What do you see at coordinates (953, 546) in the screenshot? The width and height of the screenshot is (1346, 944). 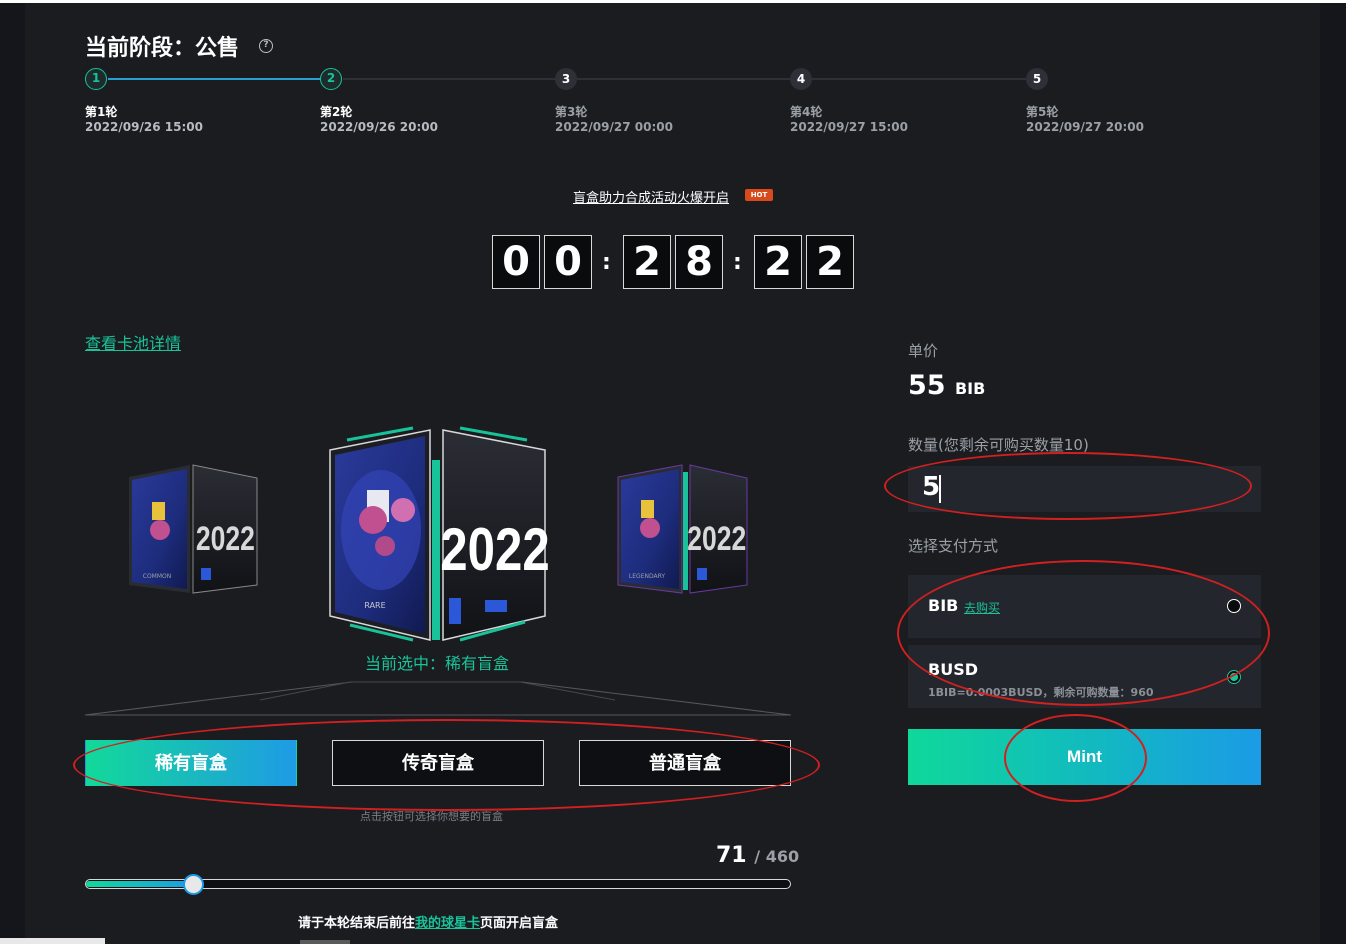 I see `payment-method-label: 选择支付方式` at bounding box center [953, 546].